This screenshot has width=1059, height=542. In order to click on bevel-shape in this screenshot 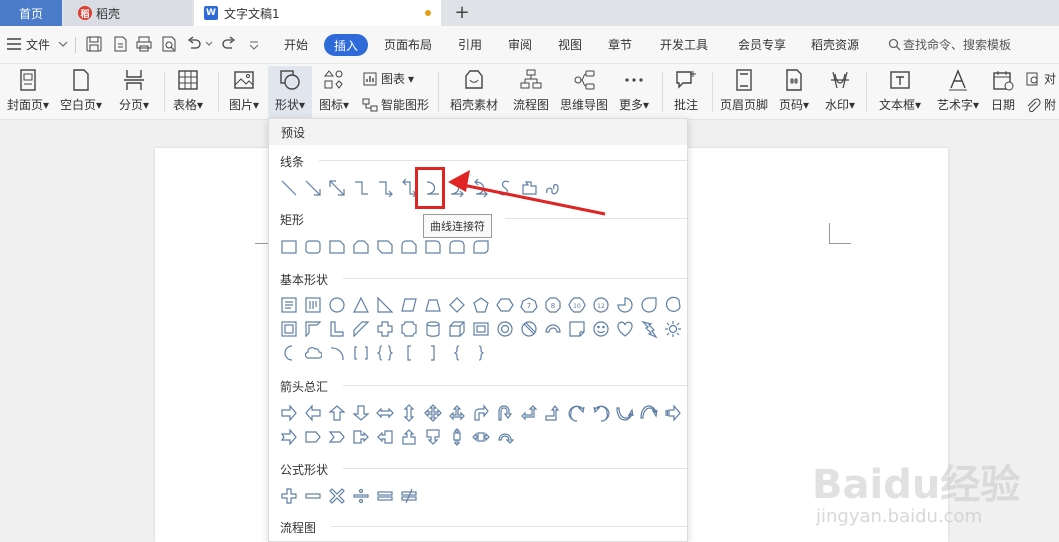, I will do `click(481, 329)`.